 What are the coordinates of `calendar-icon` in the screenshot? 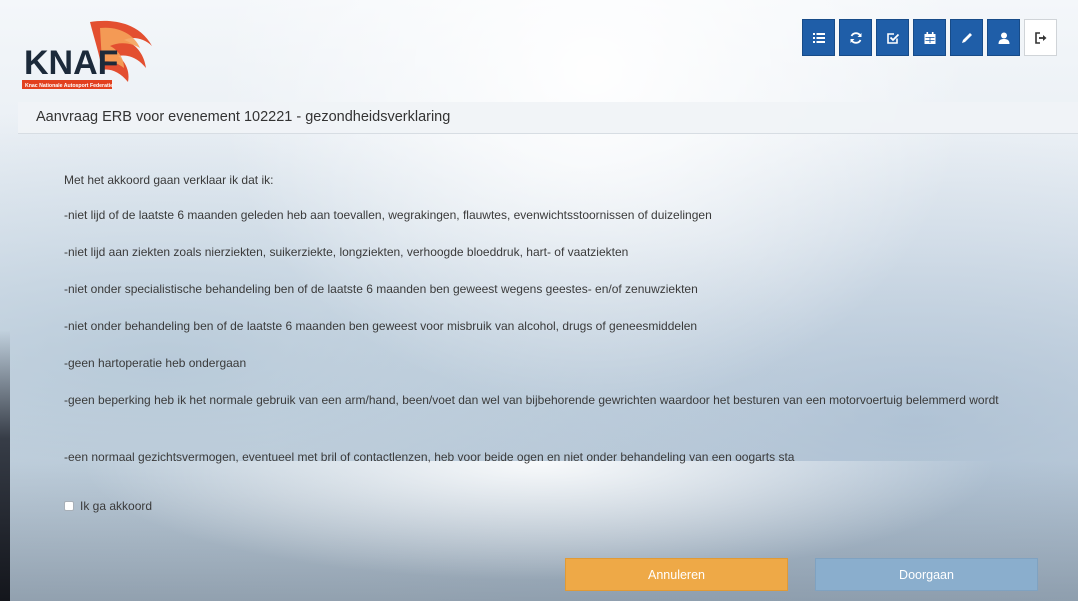 It's located at (929, 37).